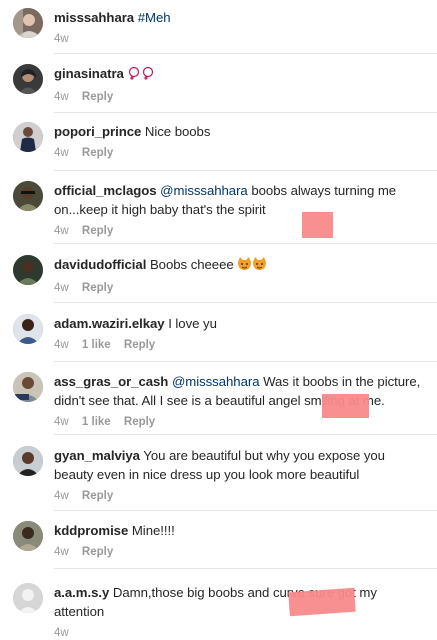 The image size is (437, 640). What do you see at coordinates (240, 74) in the screenshot?
I see `comment-text: ginasinatra` at bounding box center [240, 74].